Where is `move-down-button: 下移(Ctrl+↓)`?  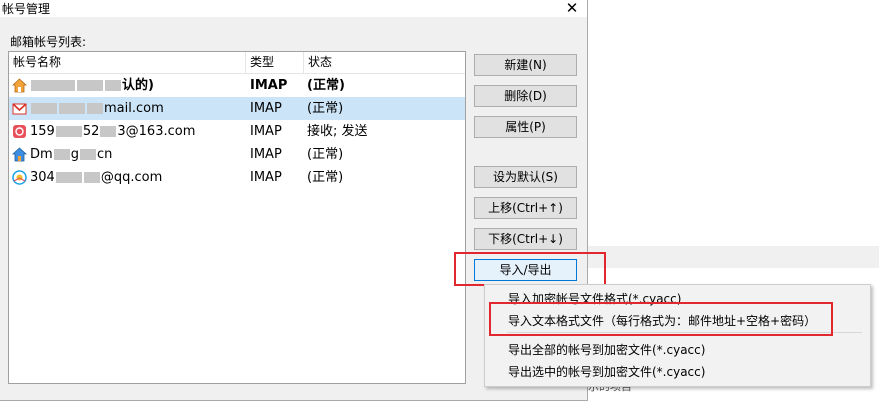 move-down-button: 下移(Ctrl+↓) is located at coordinates (525, 239).